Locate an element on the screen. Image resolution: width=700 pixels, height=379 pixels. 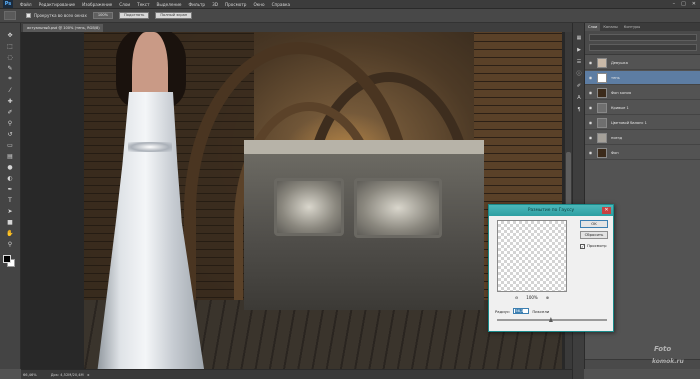
layer-name: Фон копия is located at coordinates (621, 92).